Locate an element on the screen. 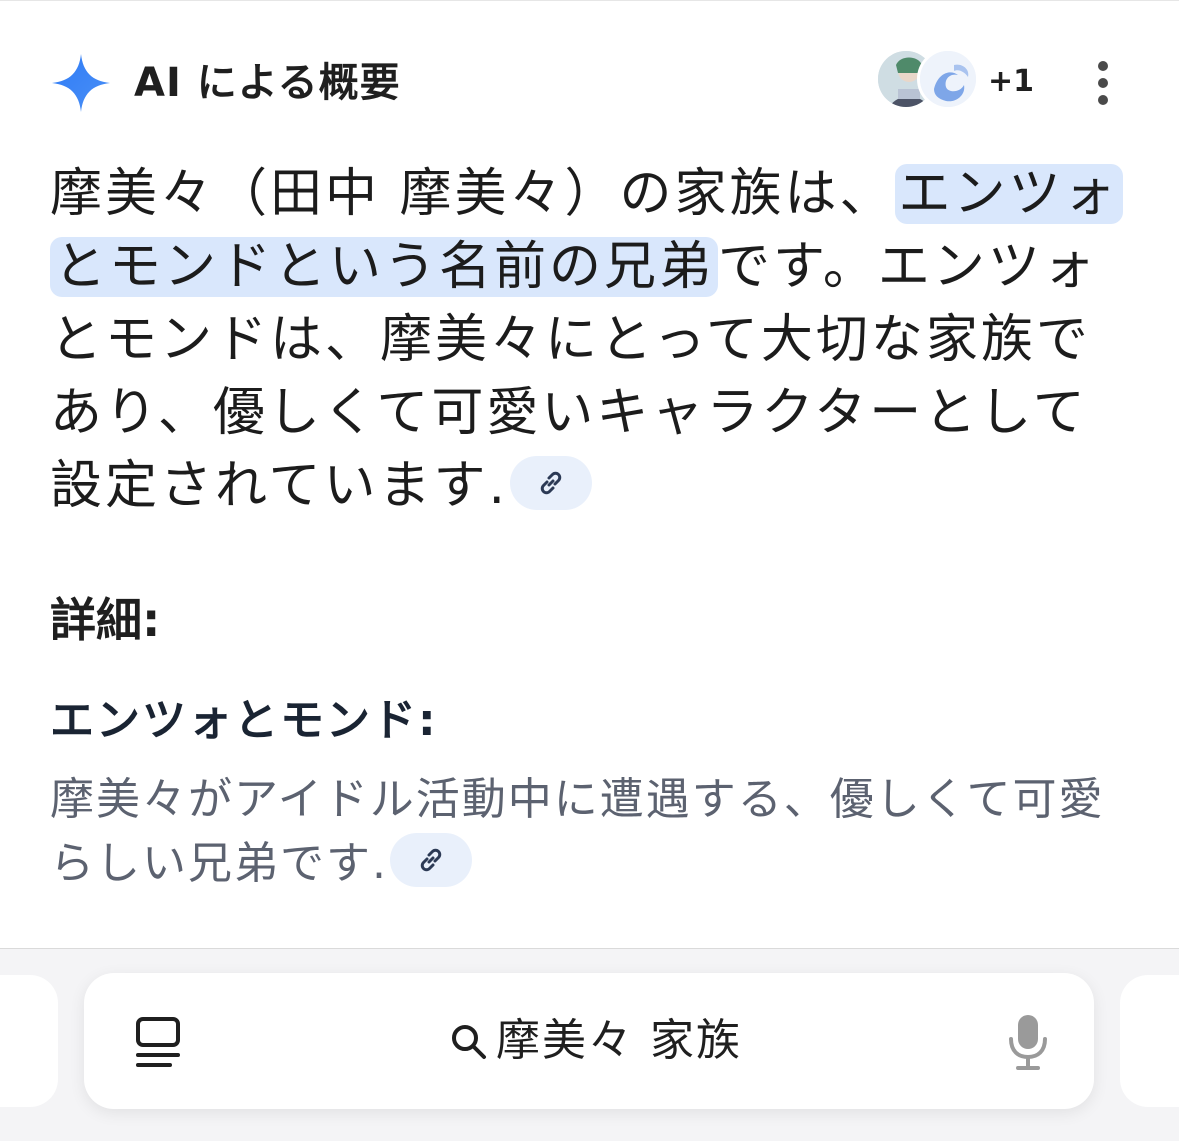 This screenshot has width=1179, height=1141. source-avatars is located at coordinates (930, 81).